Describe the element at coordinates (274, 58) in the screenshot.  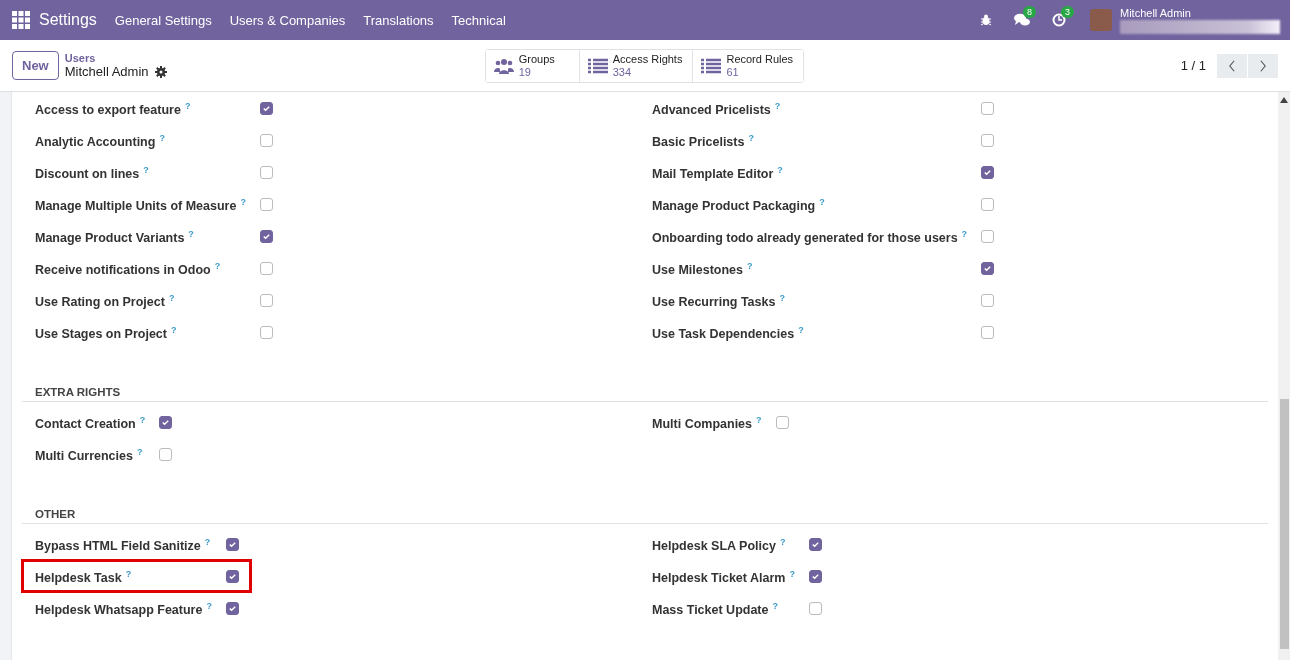
I see `breadcrumb-link: Users` at that location.